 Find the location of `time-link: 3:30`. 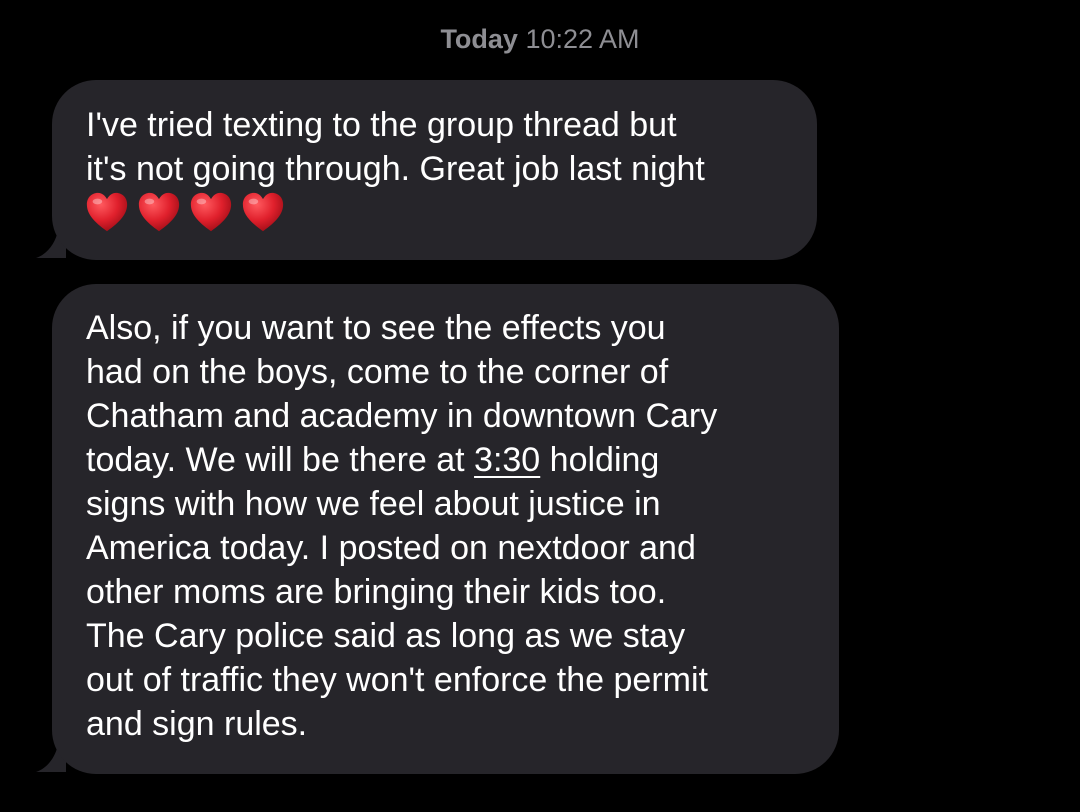

time-link: 3:30 is located at coordinates (507, 460).